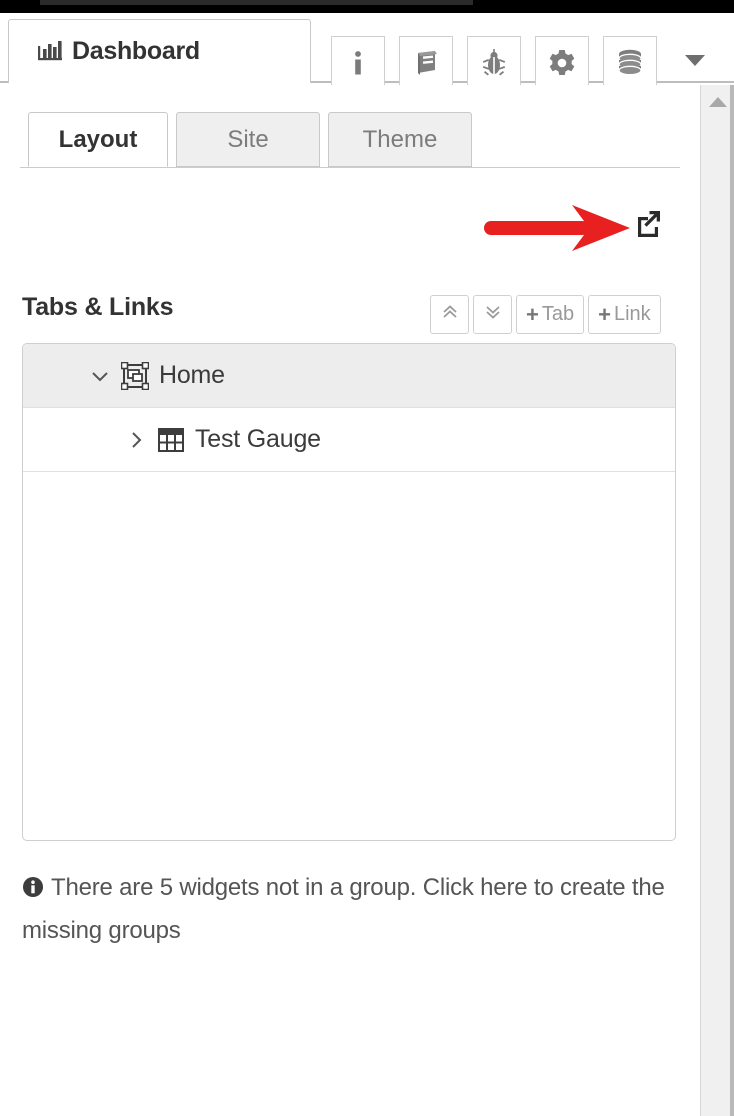 The image size is (734, 1116). I want to click on tab-layout-label: Layout, so click(98, 139).